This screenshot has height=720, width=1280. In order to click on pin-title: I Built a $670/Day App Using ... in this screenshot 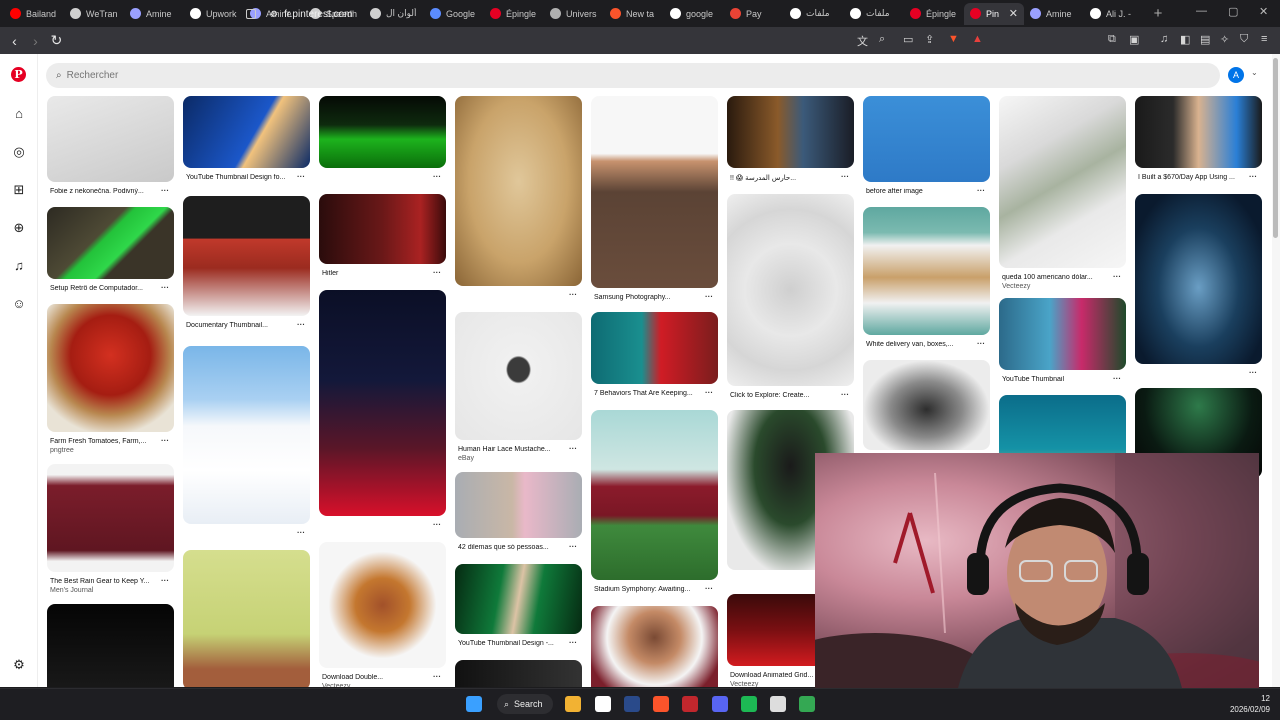, I will do `click(1194, 177)`.